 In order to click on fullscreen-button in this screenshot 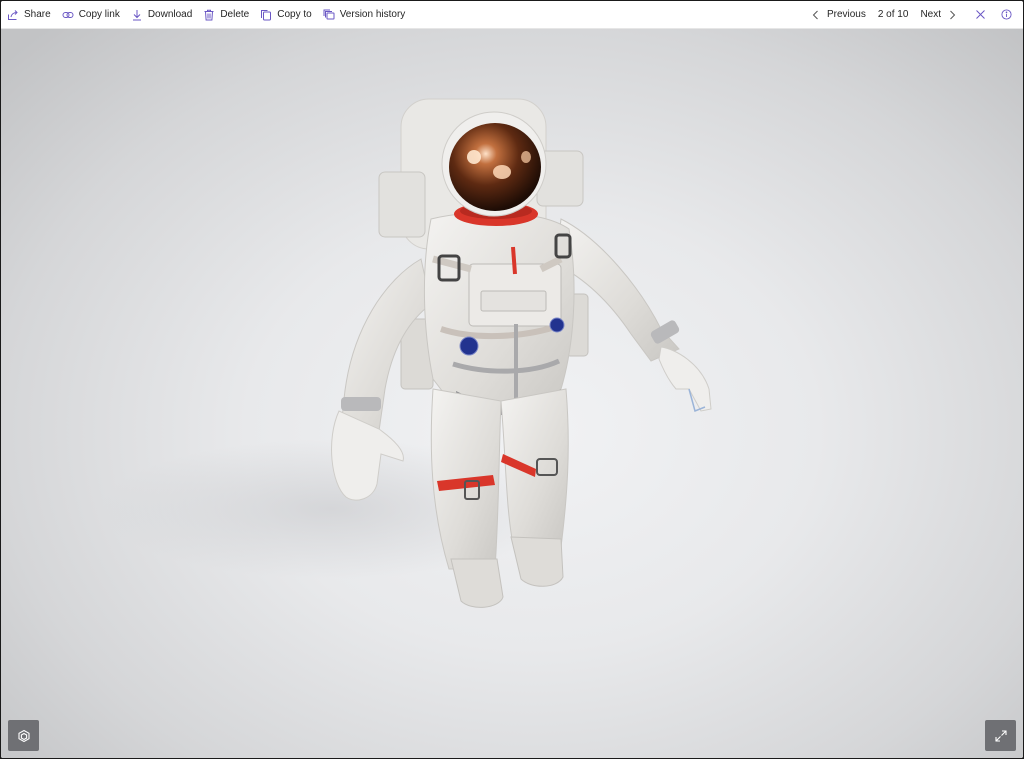, I will do `click(1000, 735)`.